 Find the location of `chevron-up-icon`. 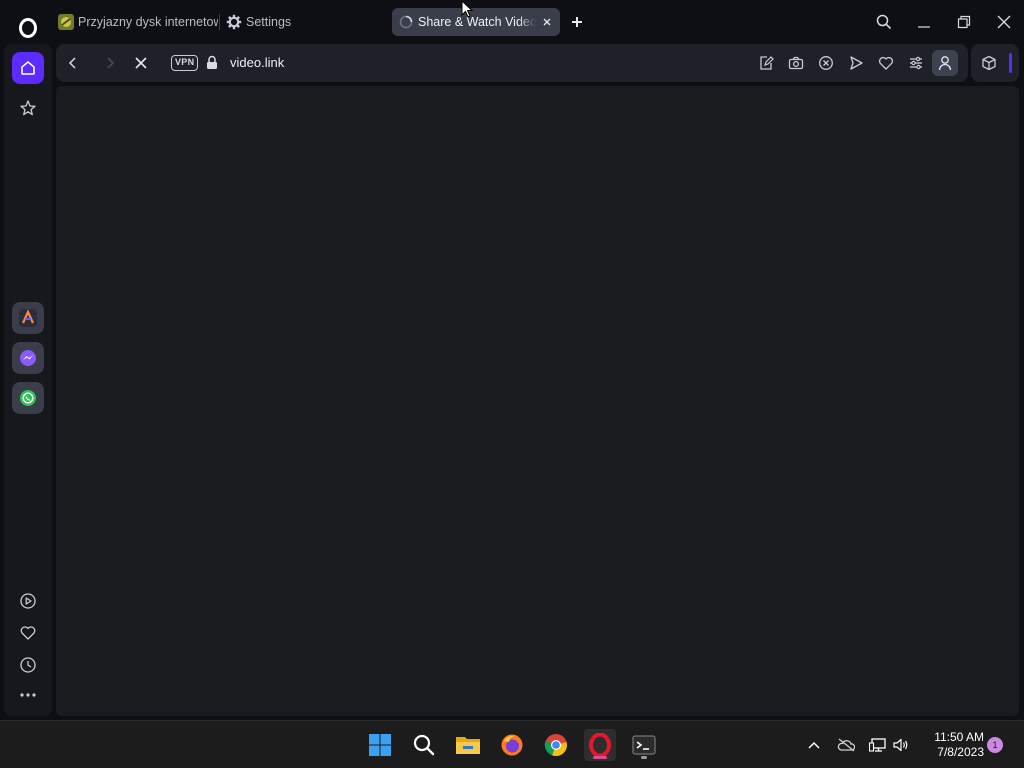

chevron-up-icon is located at coordinates (814, 745).